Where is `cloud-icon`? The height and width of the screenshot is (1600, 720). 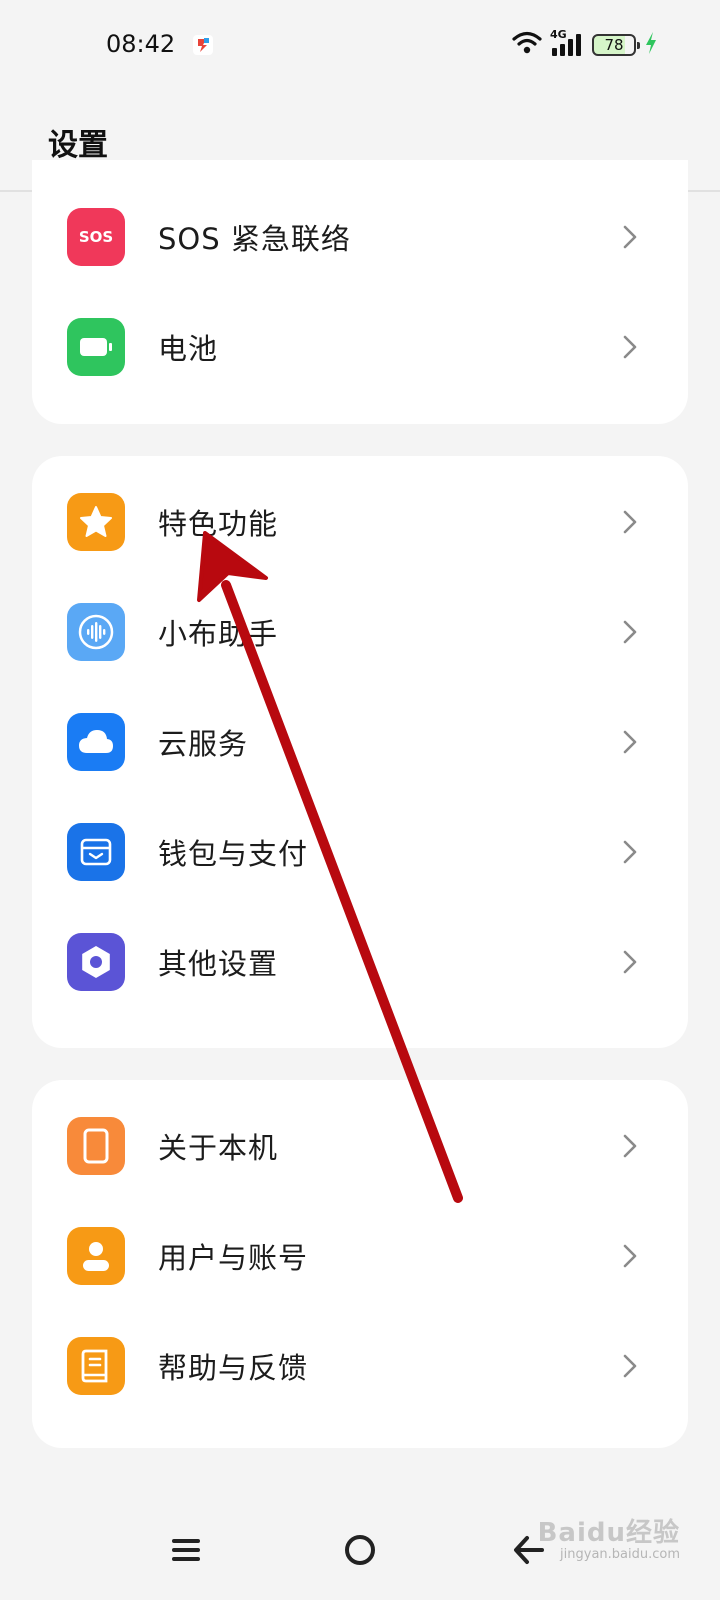 cloud-icon is located at coordinates (96, 742).